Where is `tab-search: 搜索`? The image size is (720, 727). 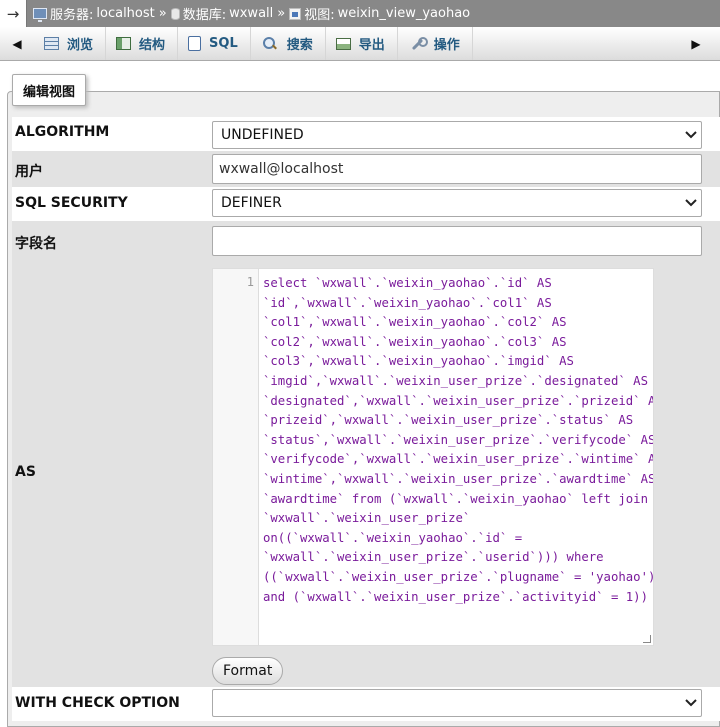 tab-search: 搜索 is located at coordinates (288, 43).